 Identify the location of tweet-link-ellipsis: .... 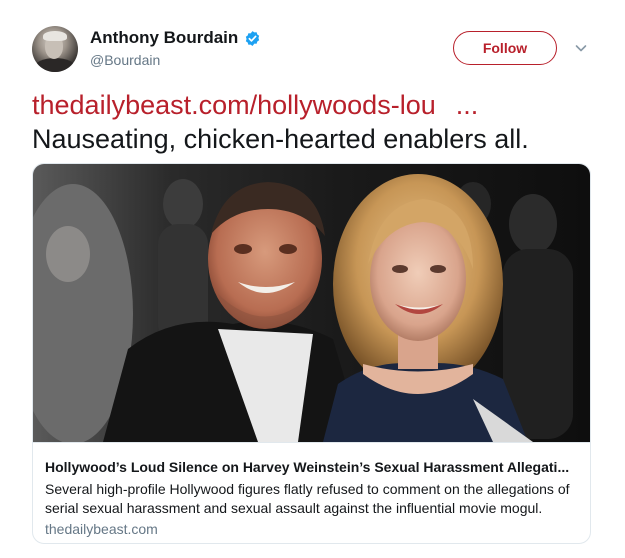
(467, 105).